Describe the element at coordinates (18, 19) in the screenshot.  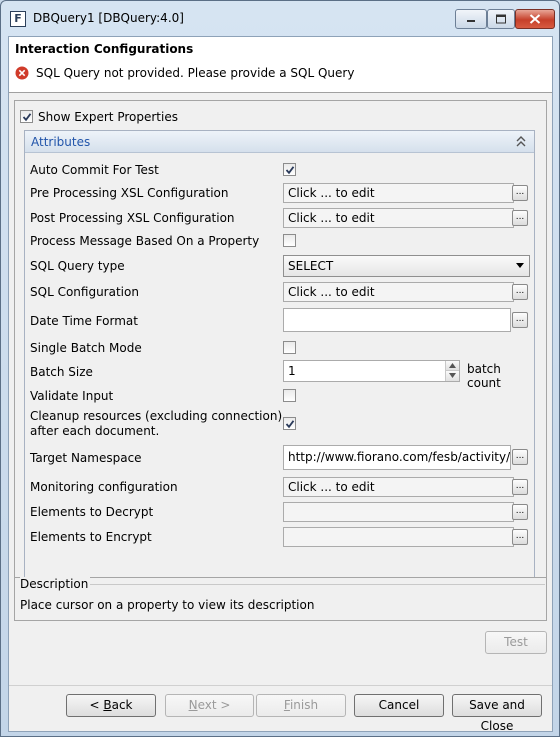
I see `app-icon: F` at that location.